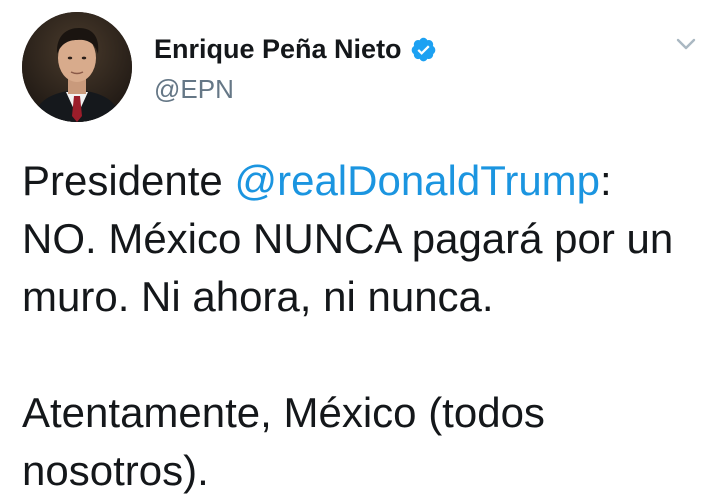  I want to click on tweet-line-1: Presidente @realDonaldTrump:, so click(367, 181).